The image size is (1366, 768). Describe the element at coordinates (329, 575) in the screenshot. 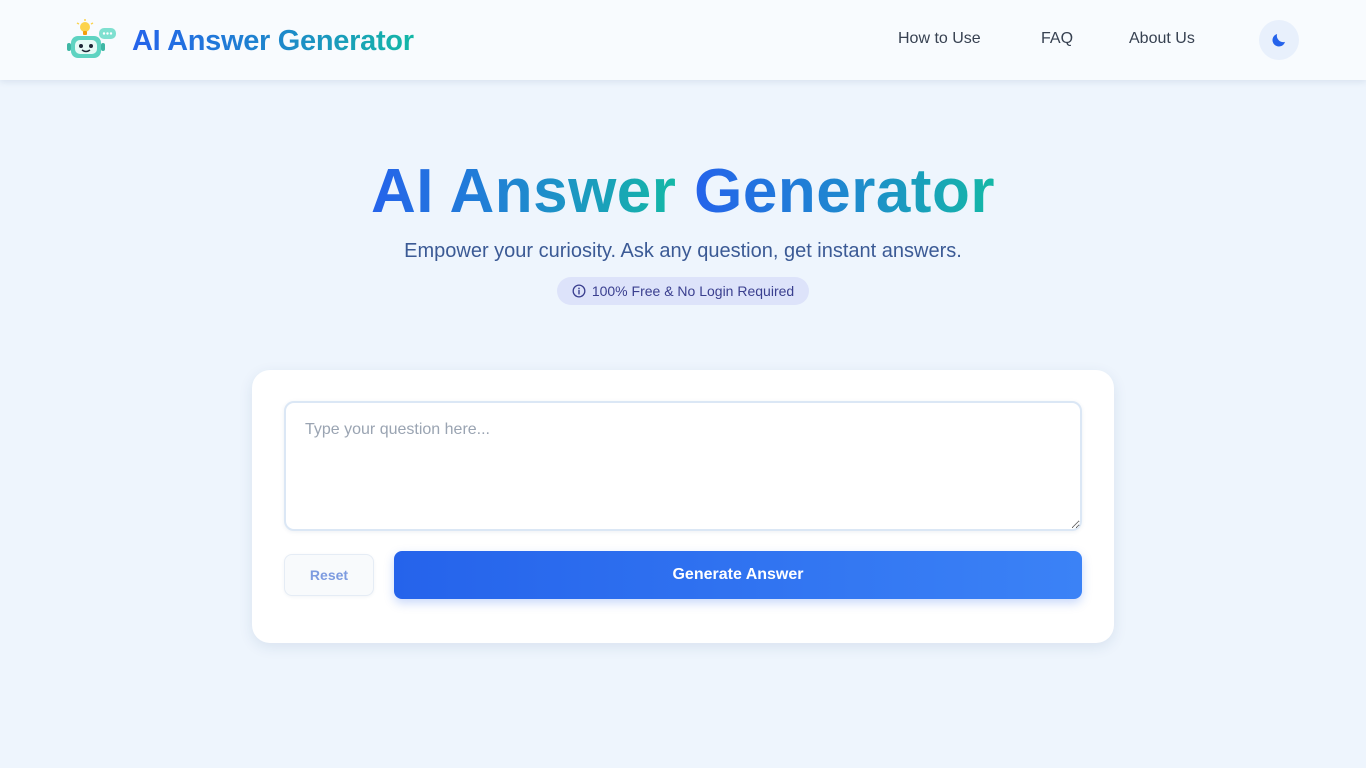

I see `reset-button: Reset` at that location.